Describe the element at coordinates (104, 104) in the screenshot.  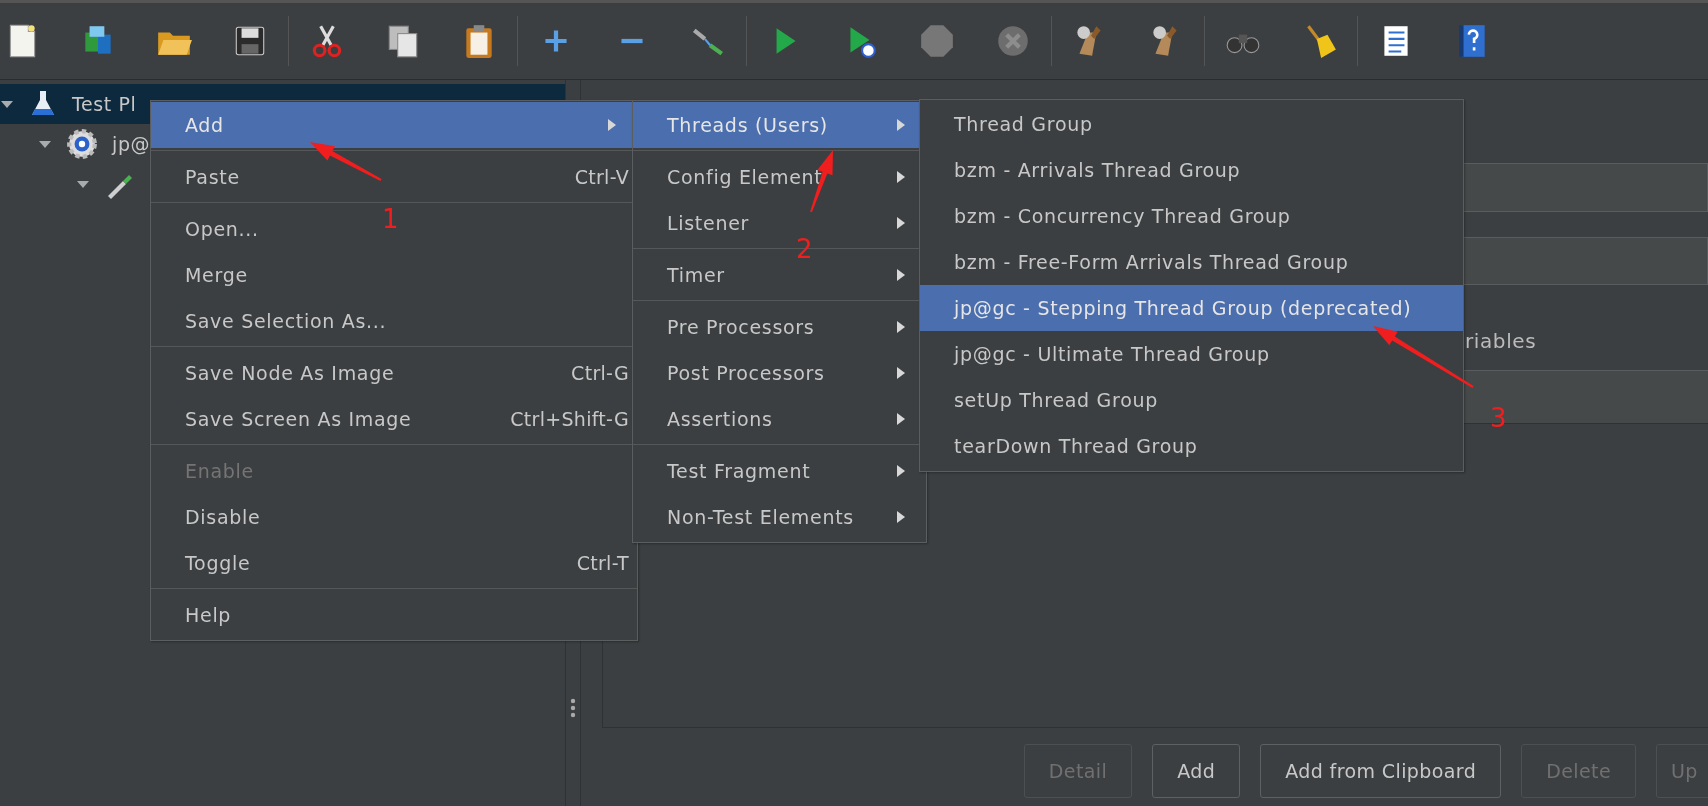
I see `node-label: Test Pl` at that location.